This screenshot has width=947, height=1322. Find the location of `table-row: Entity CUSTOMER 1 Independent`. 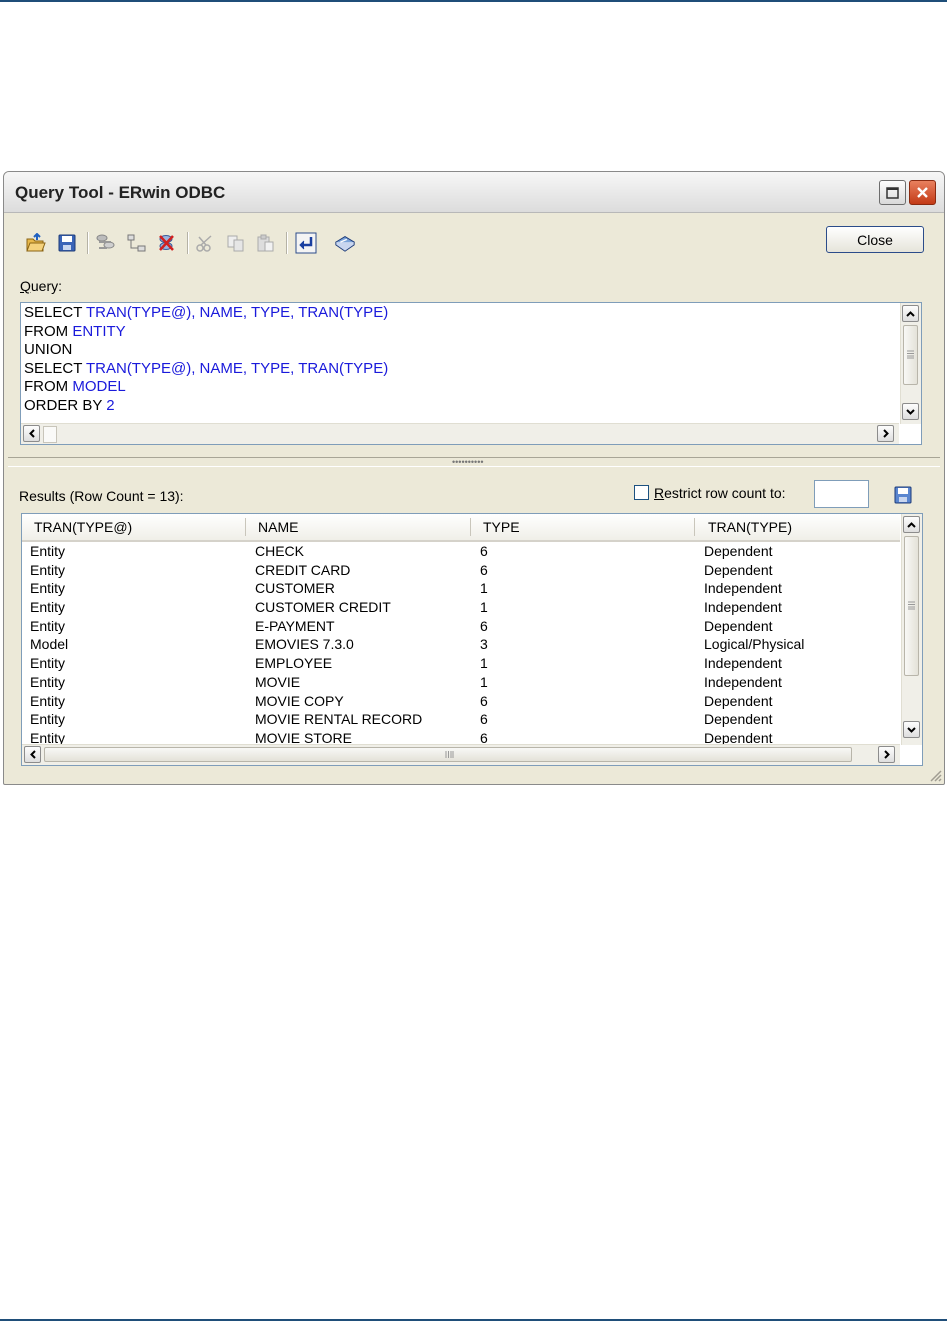

table-row: Entity CUSTOMER 1 Independent is located at coordinates (461, 588).